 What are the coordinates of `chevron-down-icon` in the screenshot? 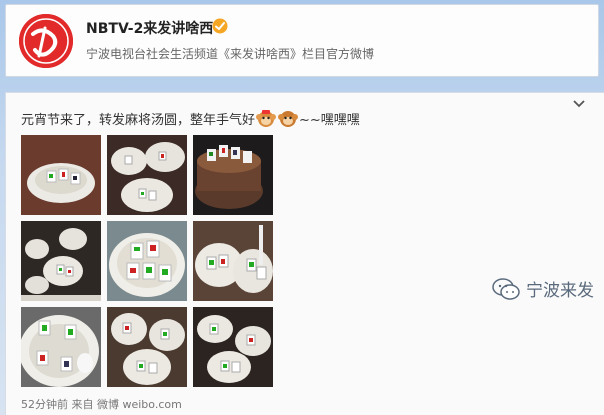 It's located at (579, 104).